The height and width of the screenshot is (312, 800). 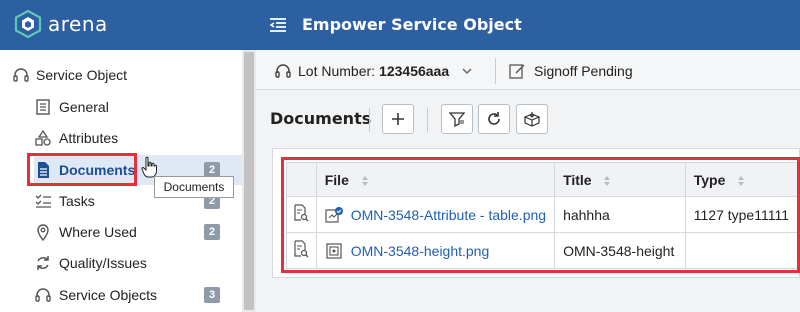 What do you see at coordinates (138, 138) in the screenshot?
I see `sidebar-item-attributes: Attributes` at bounding box center [138, 138].